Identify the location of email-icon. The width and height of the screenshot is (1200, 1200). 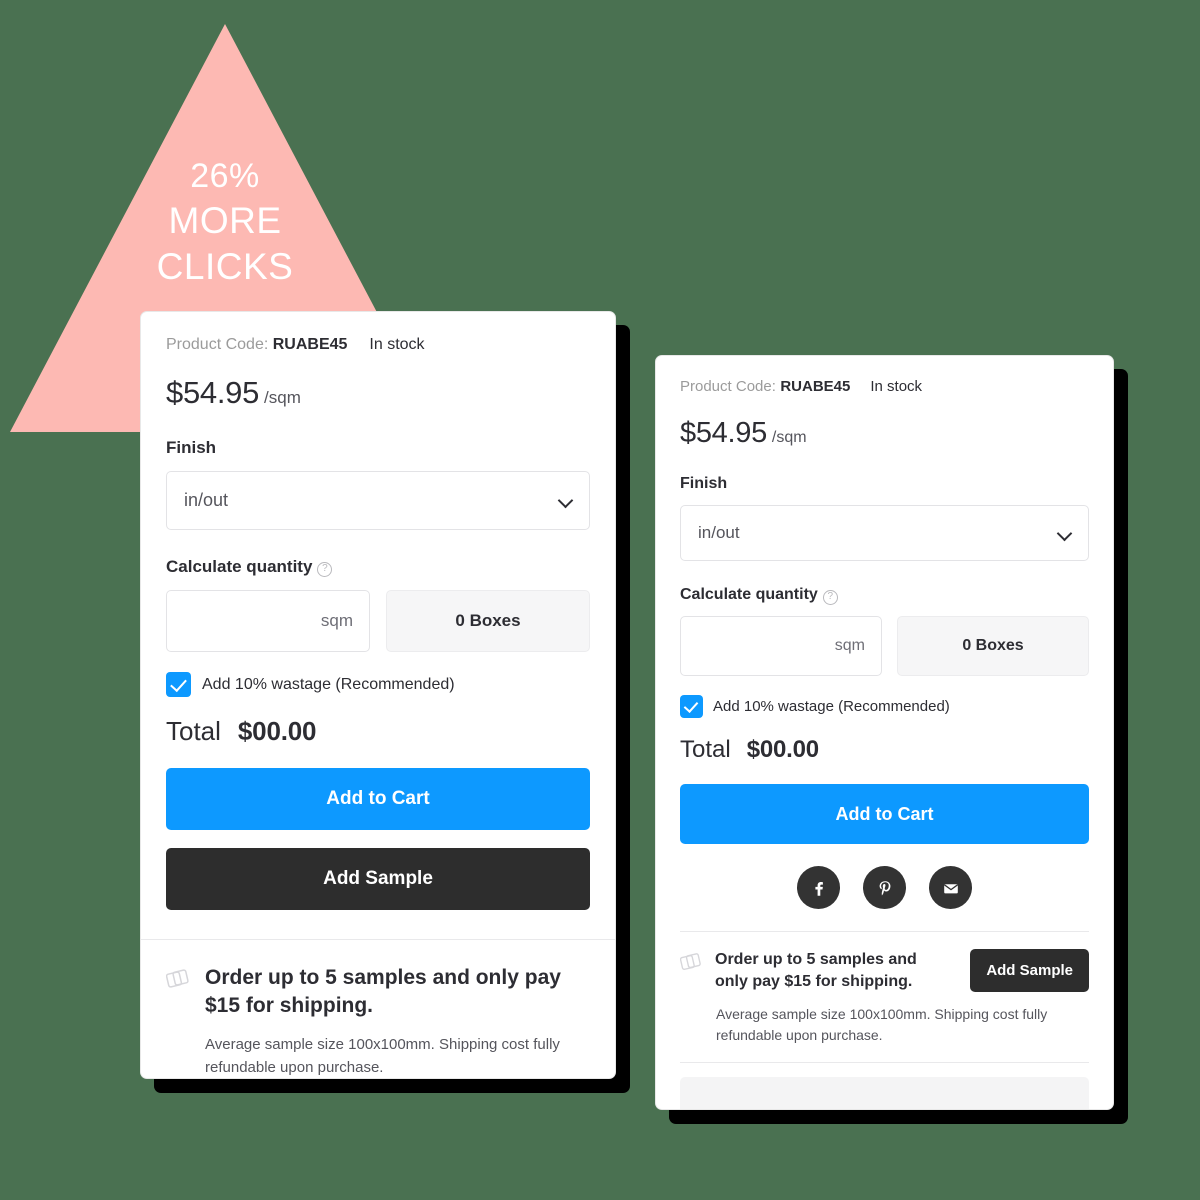
(950, 887).